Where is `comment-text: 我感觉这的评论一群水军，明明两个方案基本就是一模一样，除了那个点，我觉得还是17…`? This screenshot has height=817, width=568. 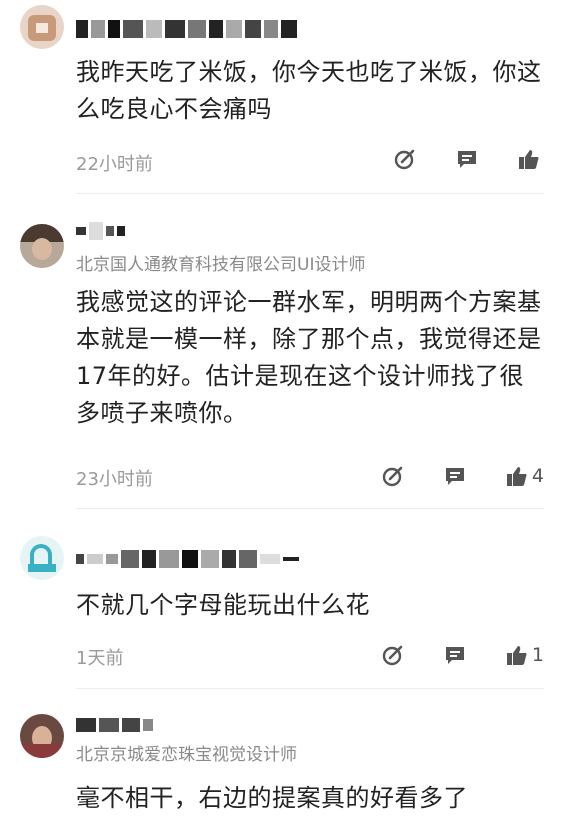 comment-text: 我感觉这的评论一群水军，明明两个方案基本就是一模一样，除了那个点，我觉得还是17… is located at coordinates (309, 357).